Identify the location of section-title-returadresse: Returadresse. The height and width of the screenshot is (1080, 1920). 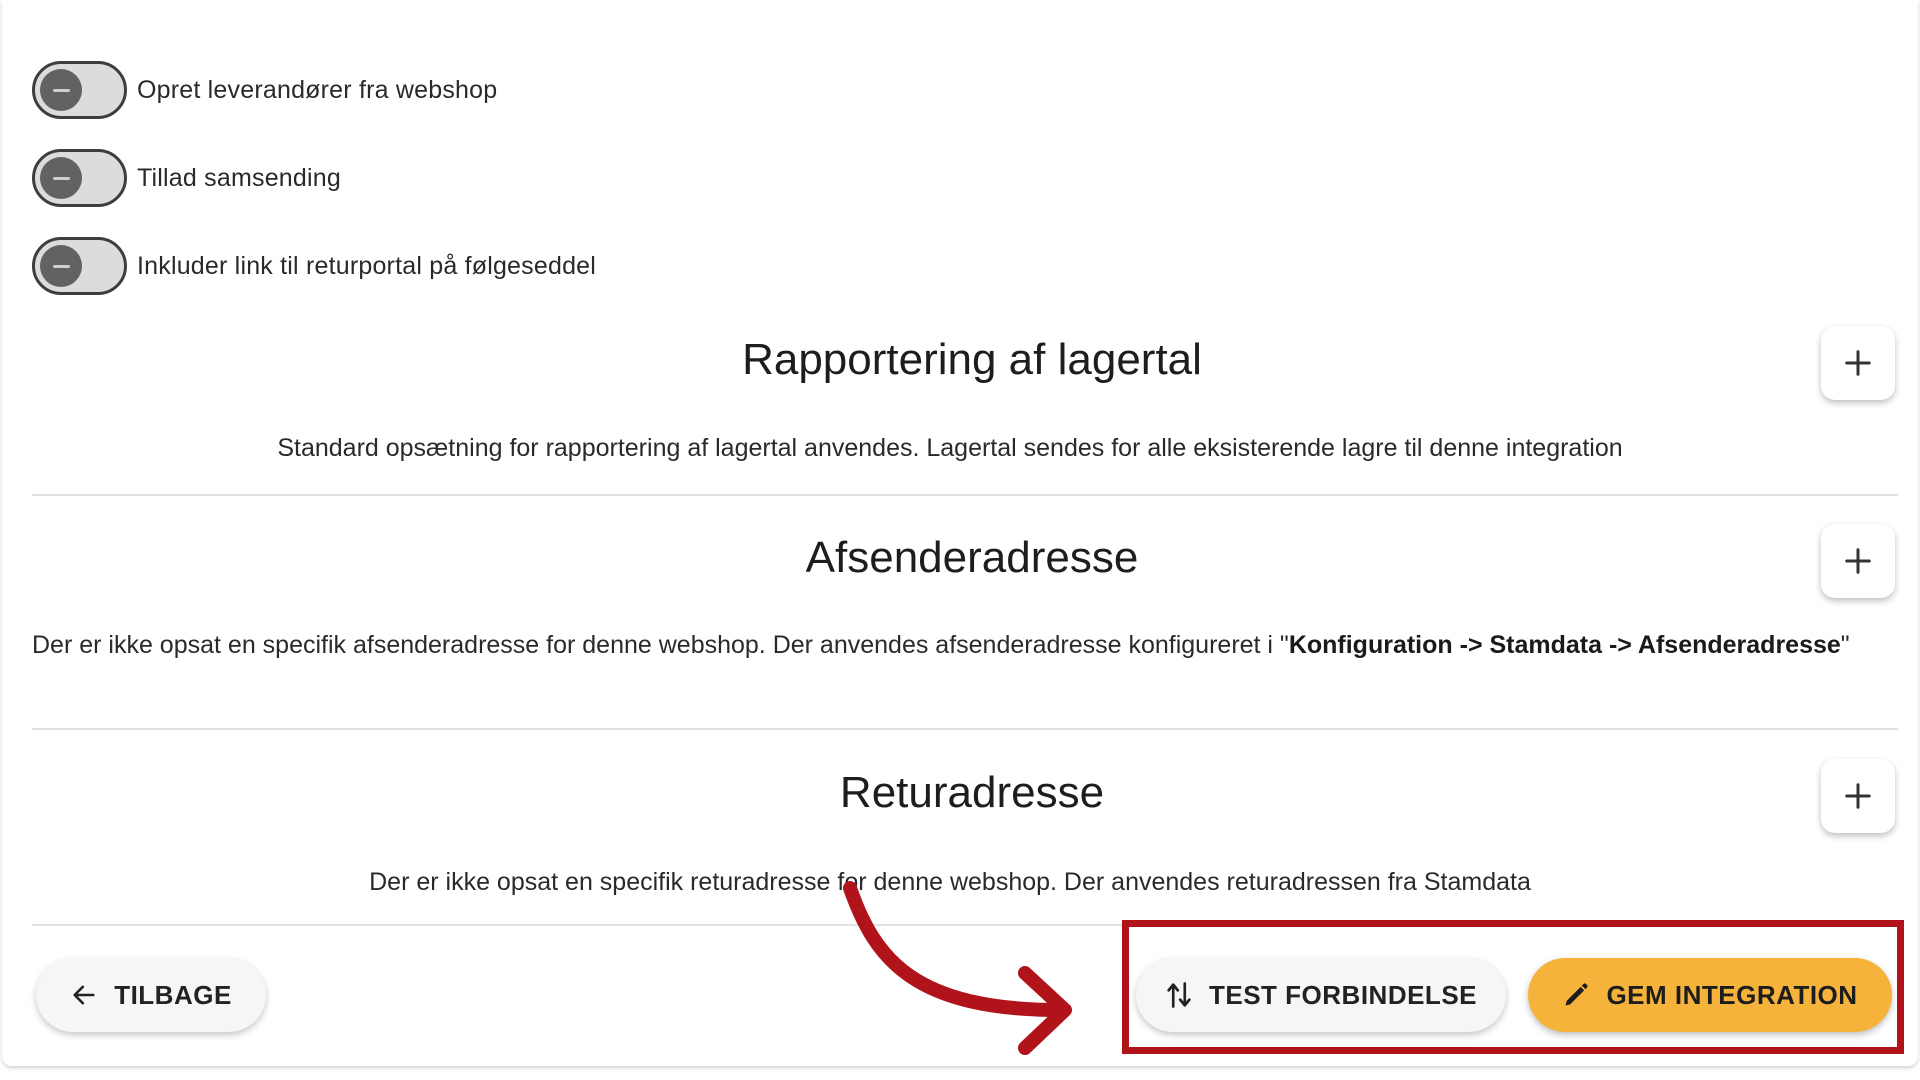
(972, 792).